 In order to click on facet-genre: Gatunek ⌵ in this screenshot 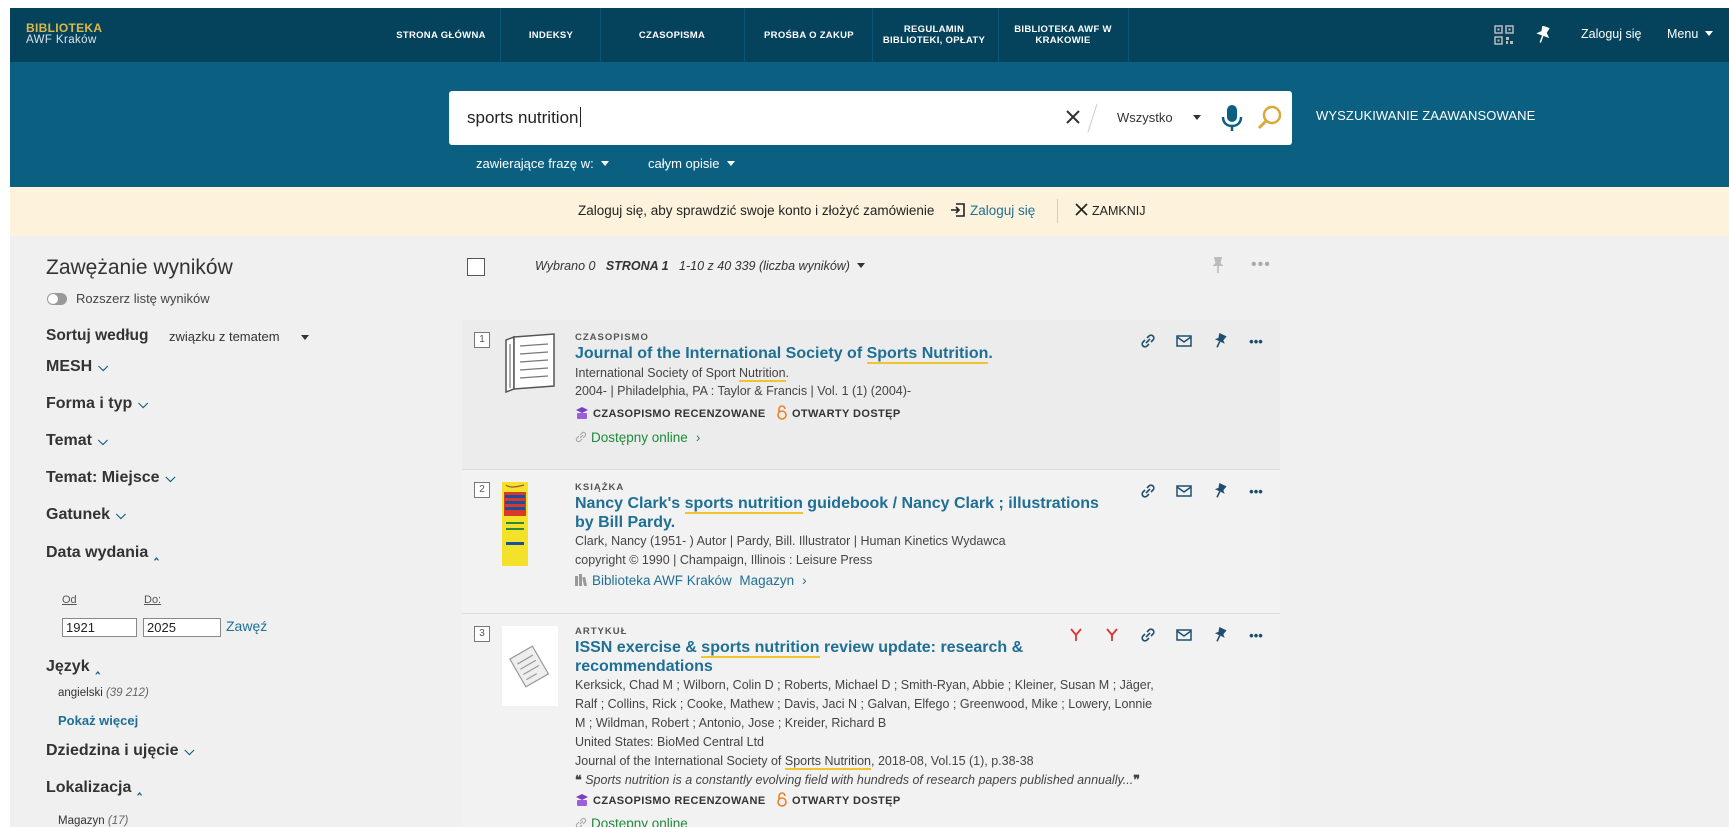, I will do `click(86, 515)`.